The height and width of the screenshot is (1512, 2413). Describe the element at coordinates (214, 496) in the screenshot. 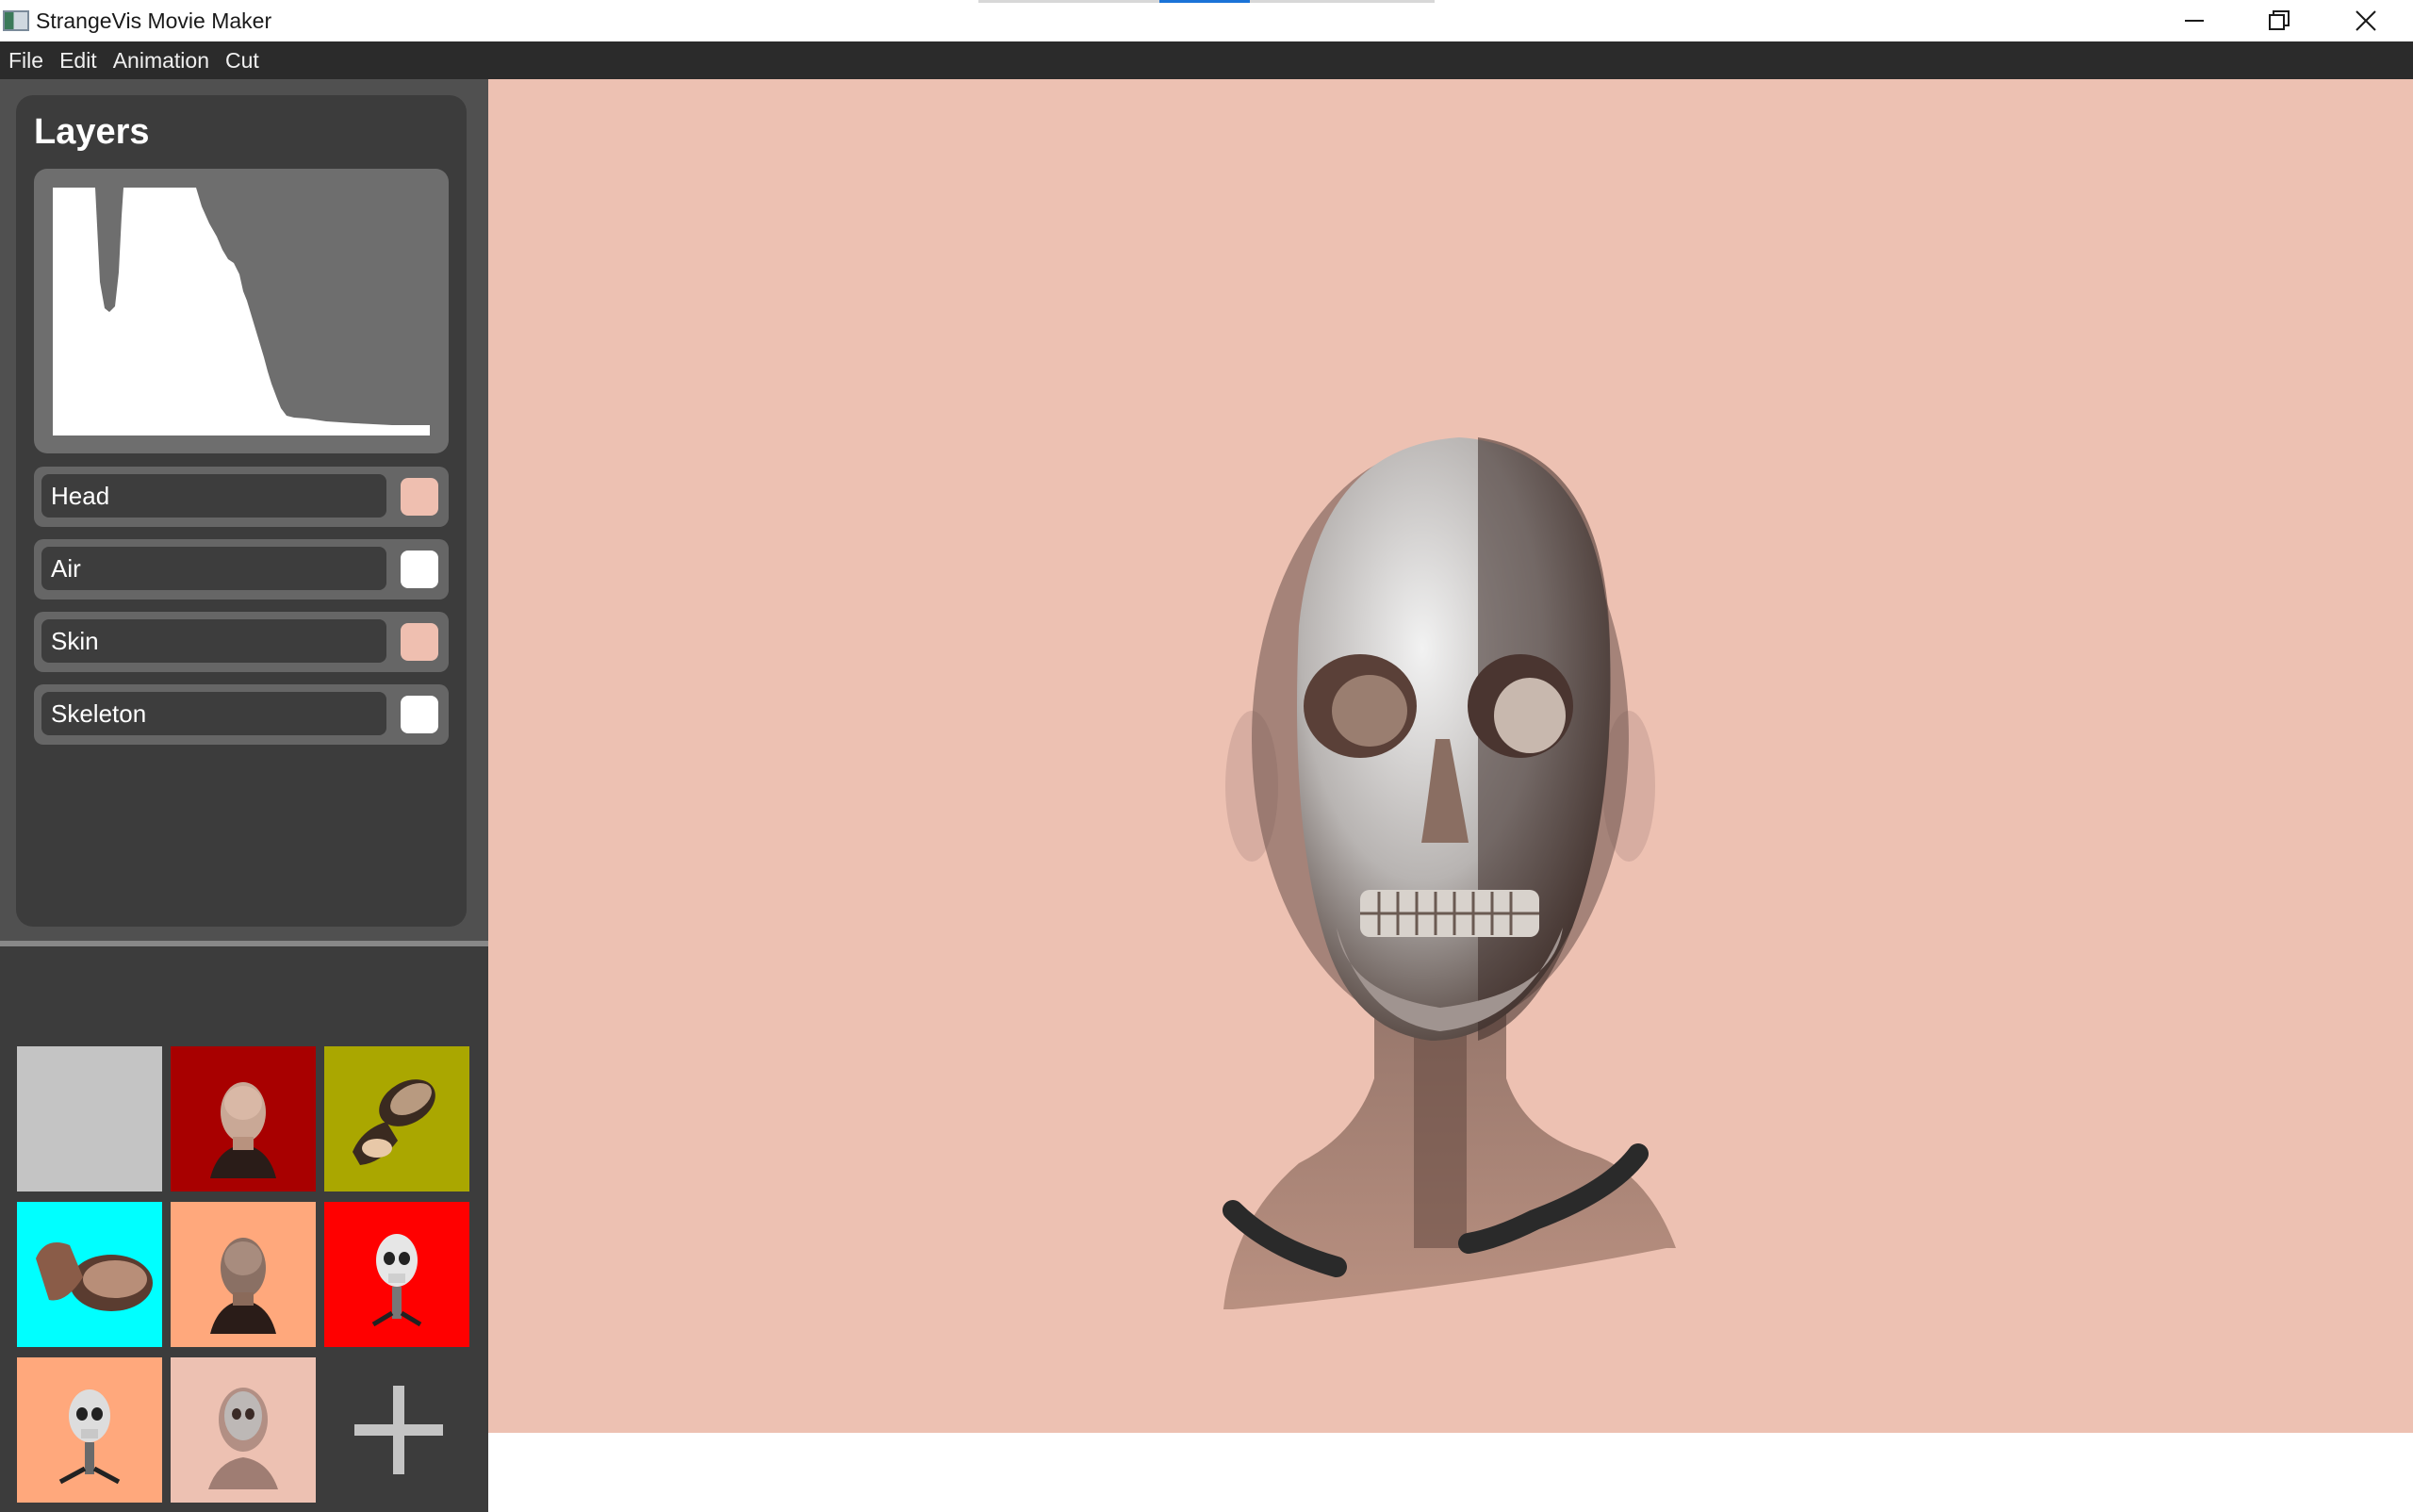

I see `layer-name-head: Head` at that location.